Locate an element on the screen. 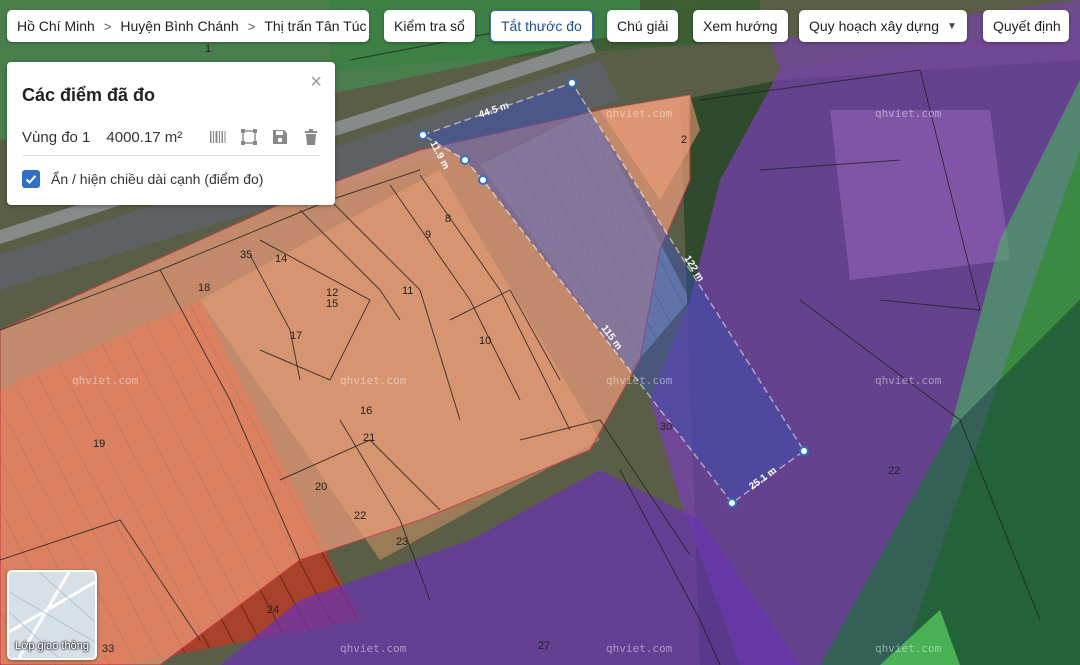  edge-length-checkbox is located at coordinates (31, 179).